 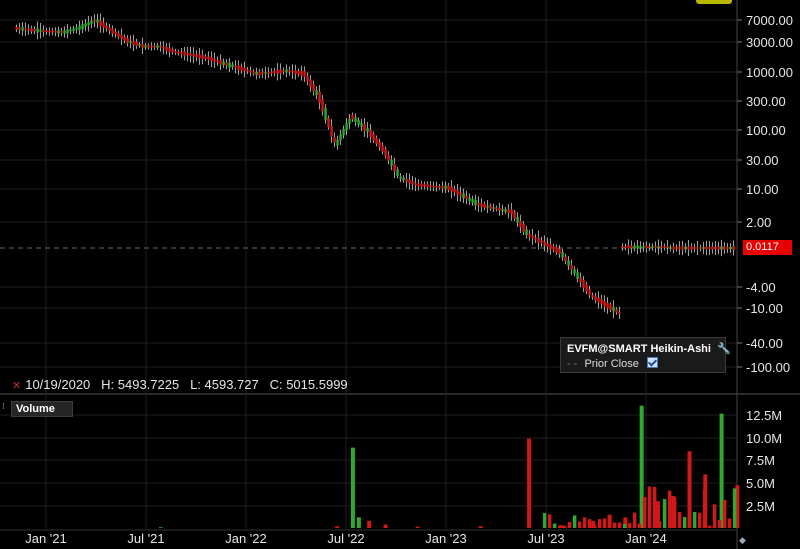 I want to click on scroll-right-icon: ◆, so click(x=742, y=540).